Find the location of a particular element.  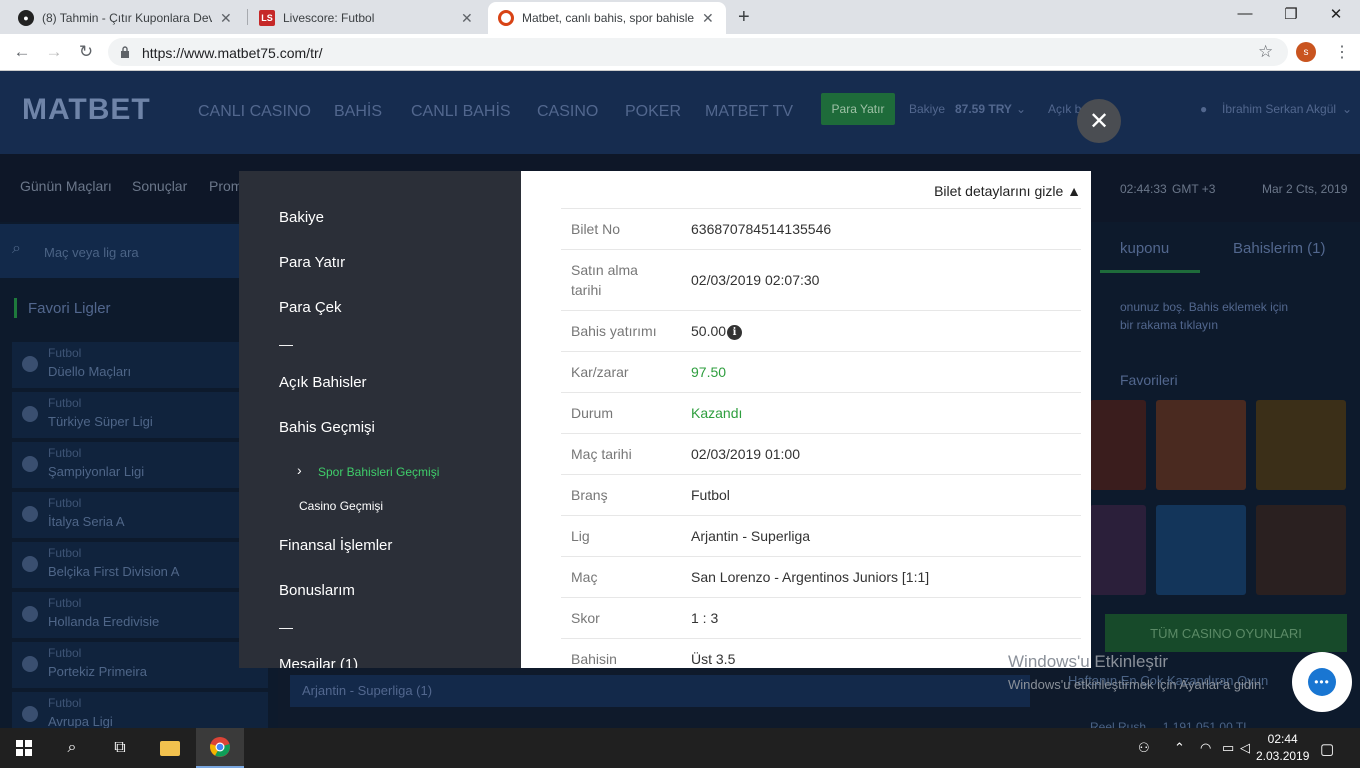

restore-icon: ❐ is located at coordinates (1291, 14).